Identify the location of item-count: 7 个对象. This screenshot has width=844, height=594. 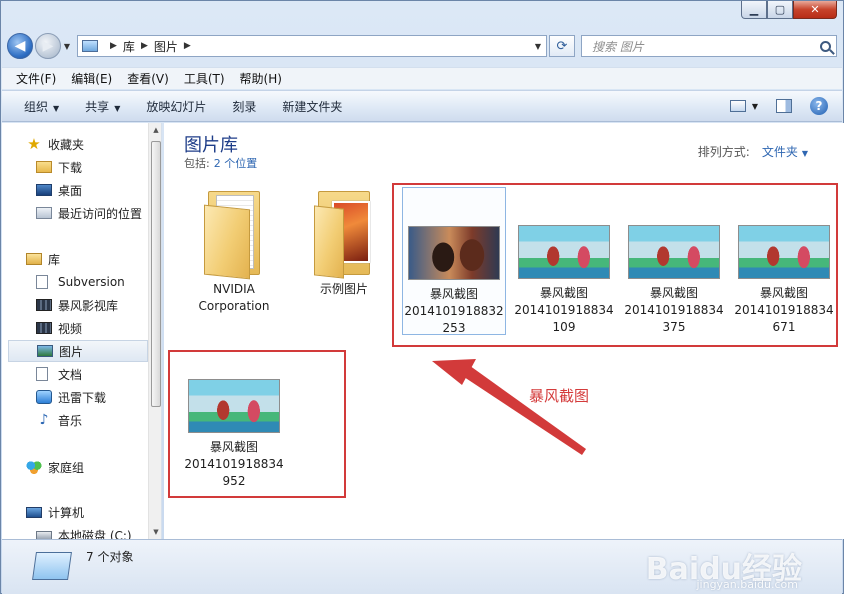
(110, 557).